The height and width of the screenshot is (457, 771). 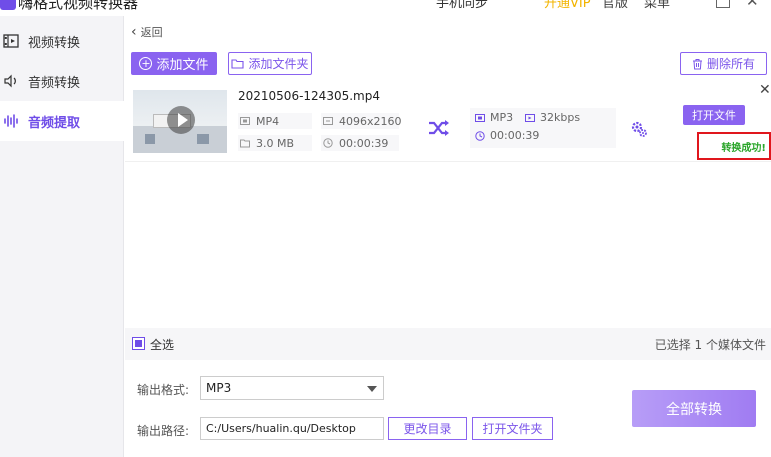 What do you see at coordinates (372, 389) in the screenshot?
I see `chevron-down-icon` at bounding box center [372, 389].